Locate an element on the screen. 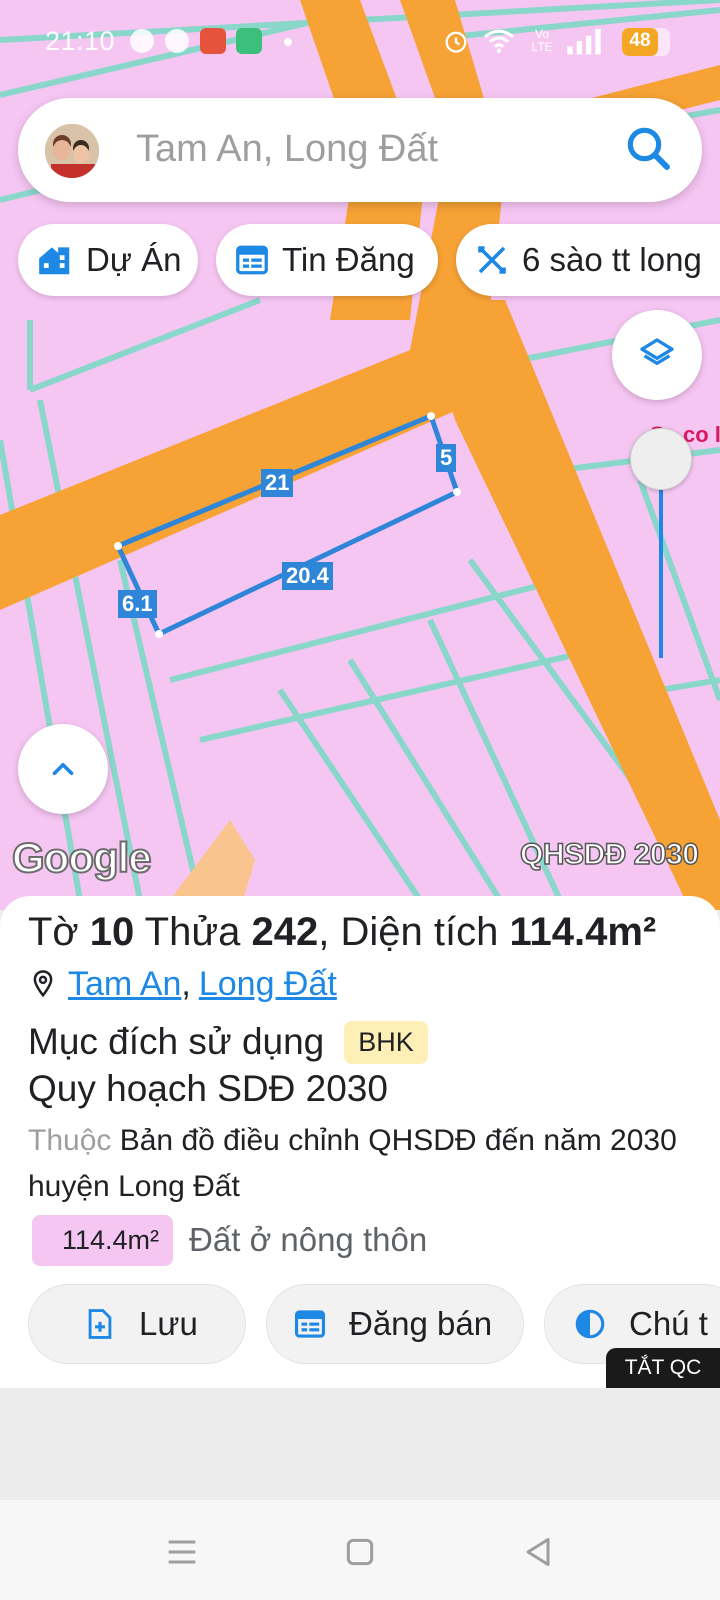 The width and height of the screenshot is (720, 1600). recent-apps-icon is located at coordinates (182, 1552).